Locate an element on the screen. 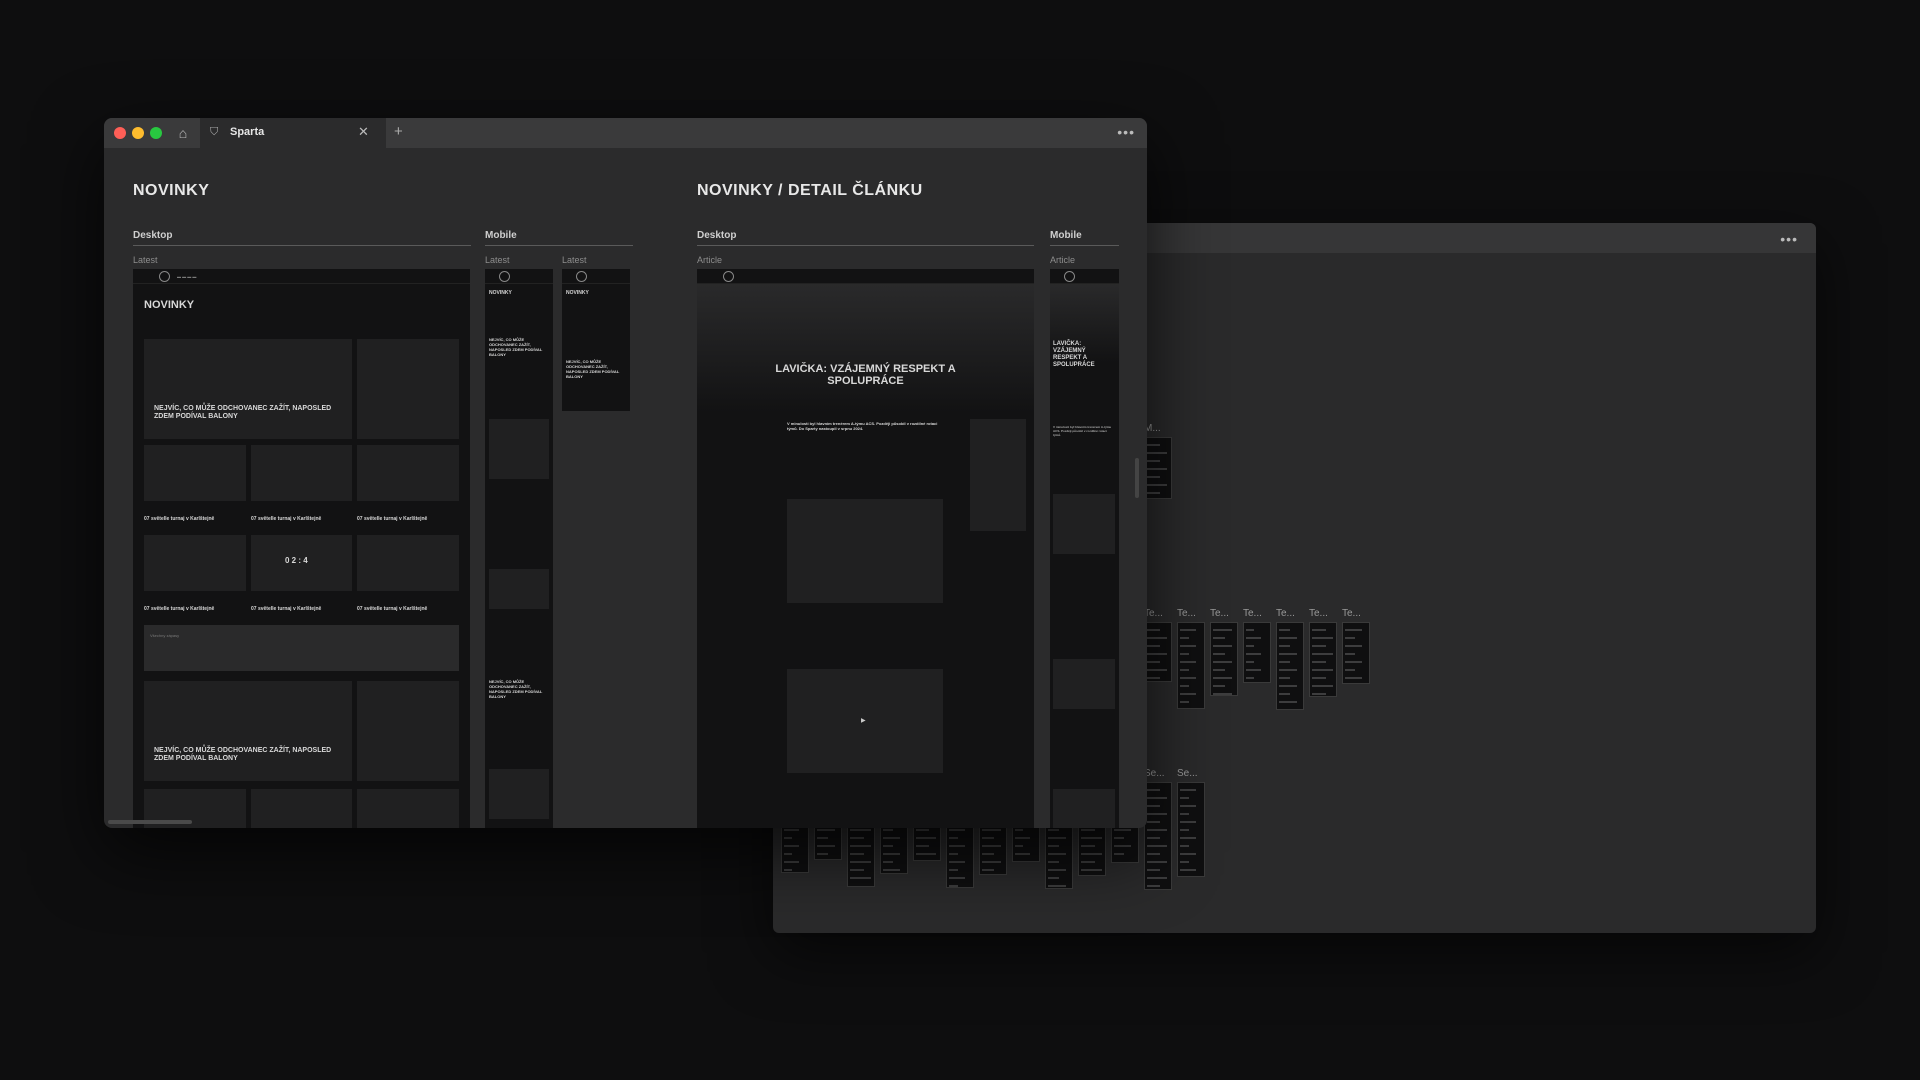 Image resolution: width=1920 pixels, height=1080 pixels. back-window-menu-icon: ••• is located at coordinates (1789, 239).